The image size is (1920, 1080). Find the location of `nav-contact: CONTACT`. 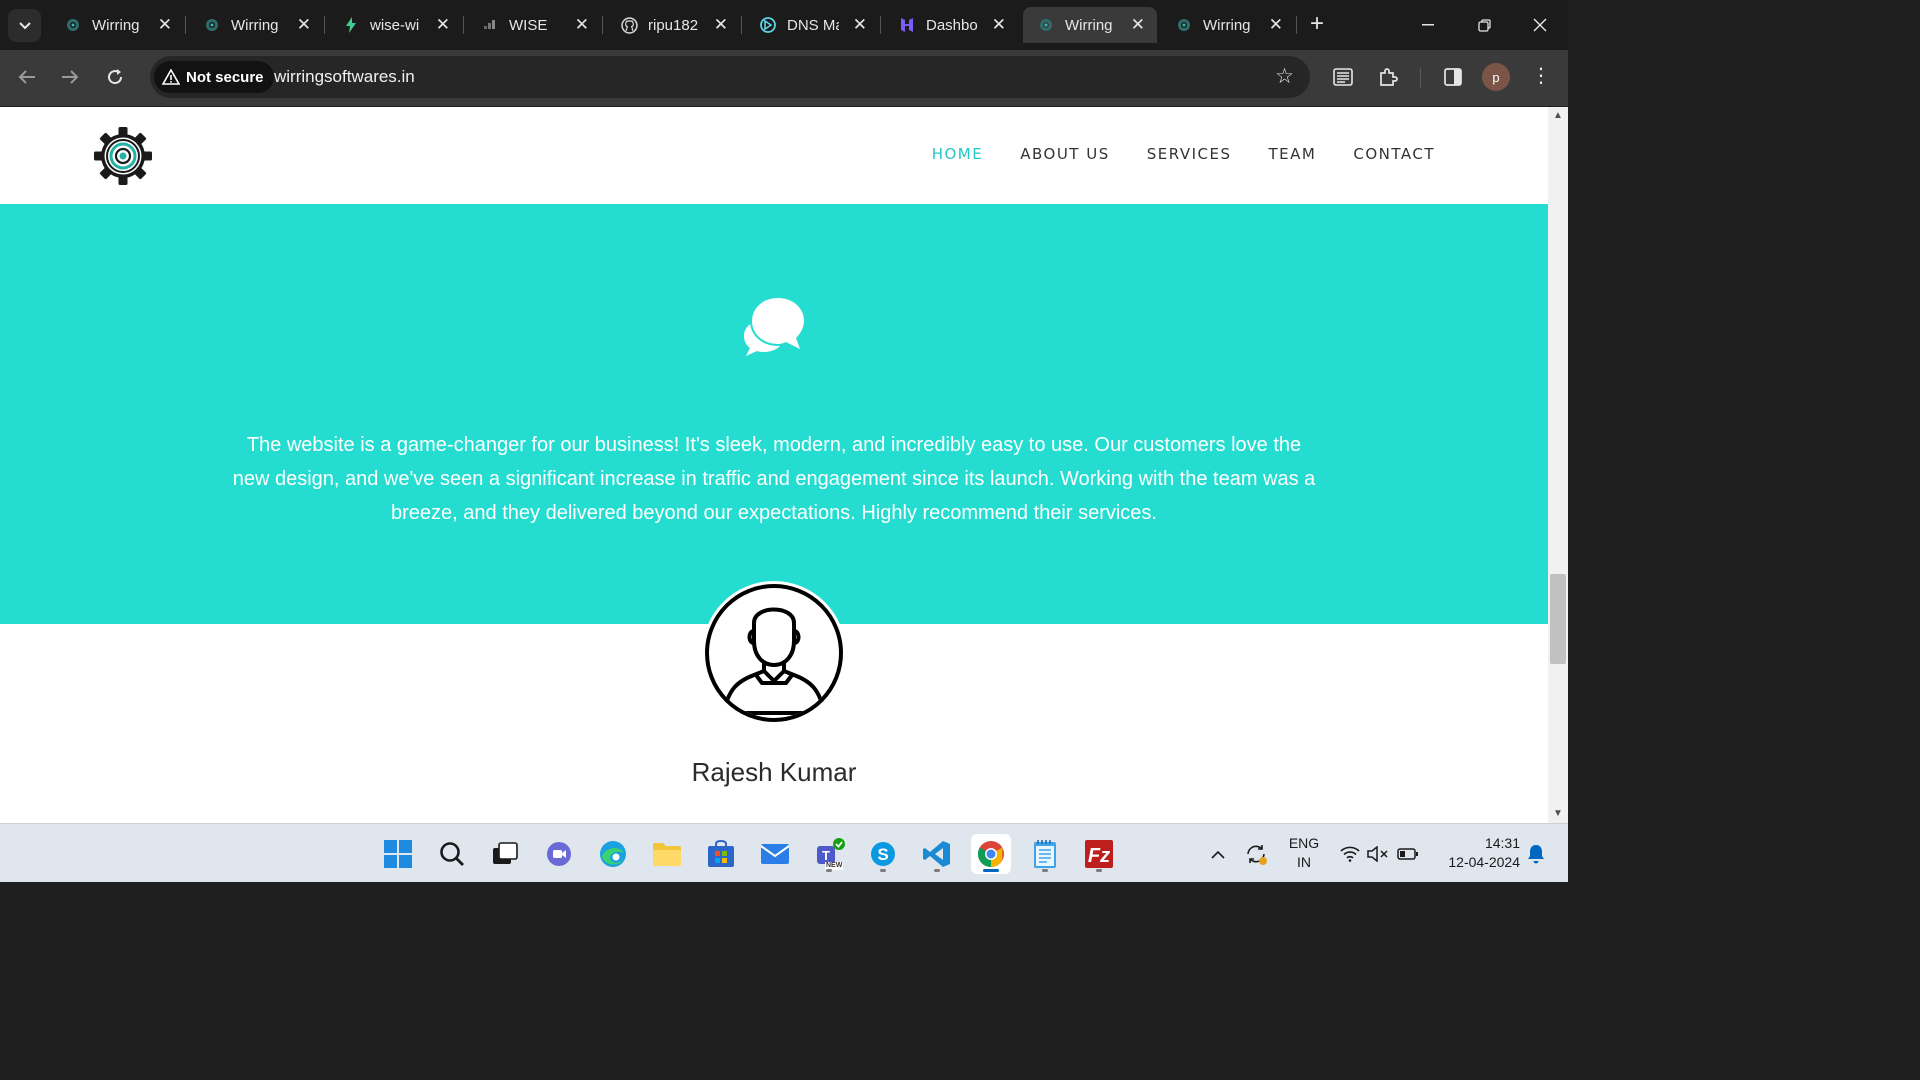

nav-contact: CONTACT is located at coordinates (1394, 154).